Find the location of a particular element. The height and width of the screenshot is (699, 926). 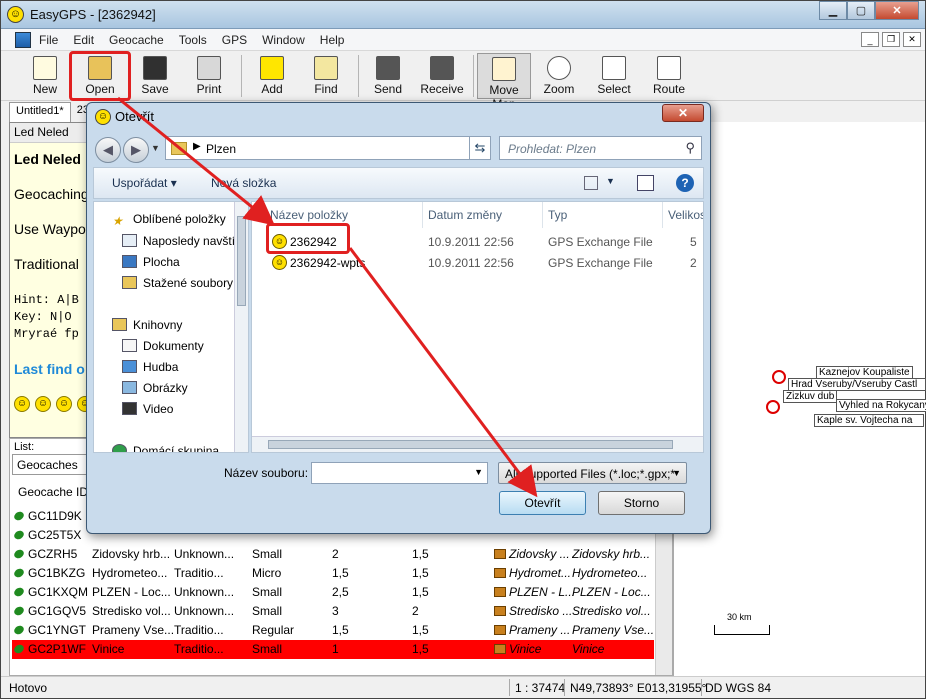

view-options-icon is located at coordinates (591, 183).